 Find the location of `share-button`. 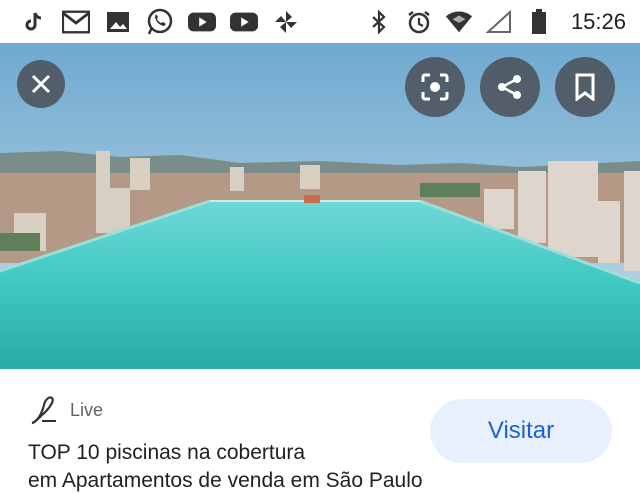

share-button is located at coordinates (510, 87).